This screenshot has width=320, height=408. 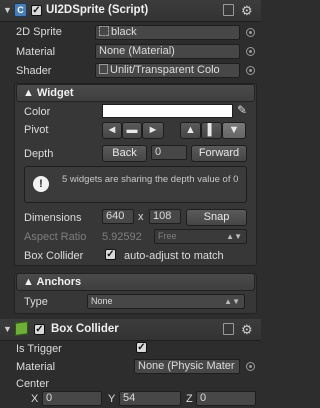 I want to click on box-collider-icon, so click(x=21, y=328).